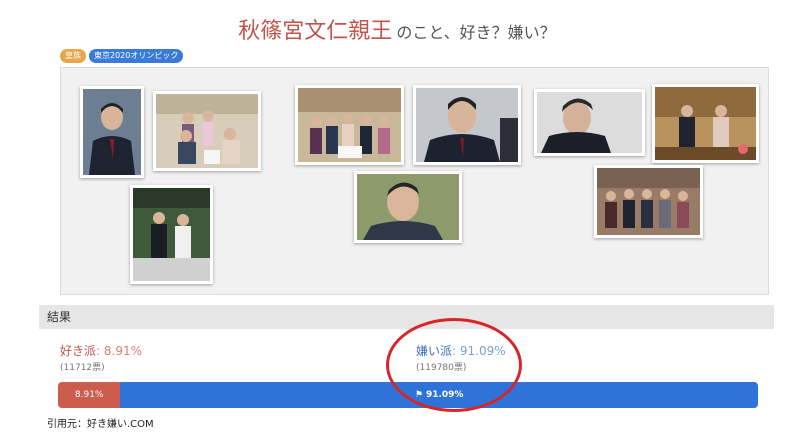 This screenshot has height=432, width=794. I want to click on highlight-circle, so click(454, 365).